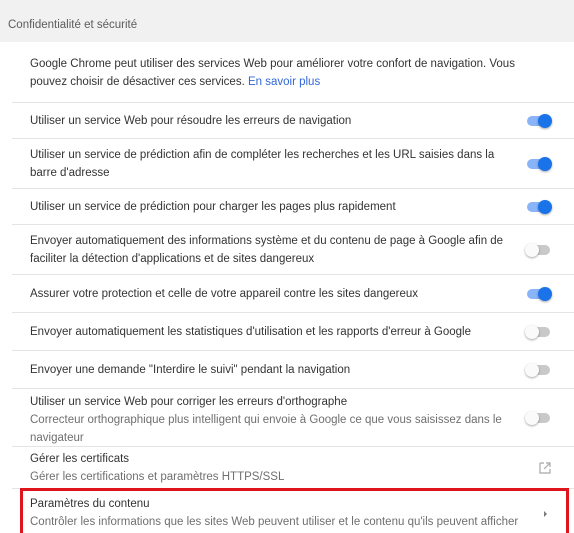 The image size is (574, 533). What do you see at coordinates (73, 25) in the screenshot?
I see `section-title: Confidentialité et sécurité` at bounding box center [73, 25].